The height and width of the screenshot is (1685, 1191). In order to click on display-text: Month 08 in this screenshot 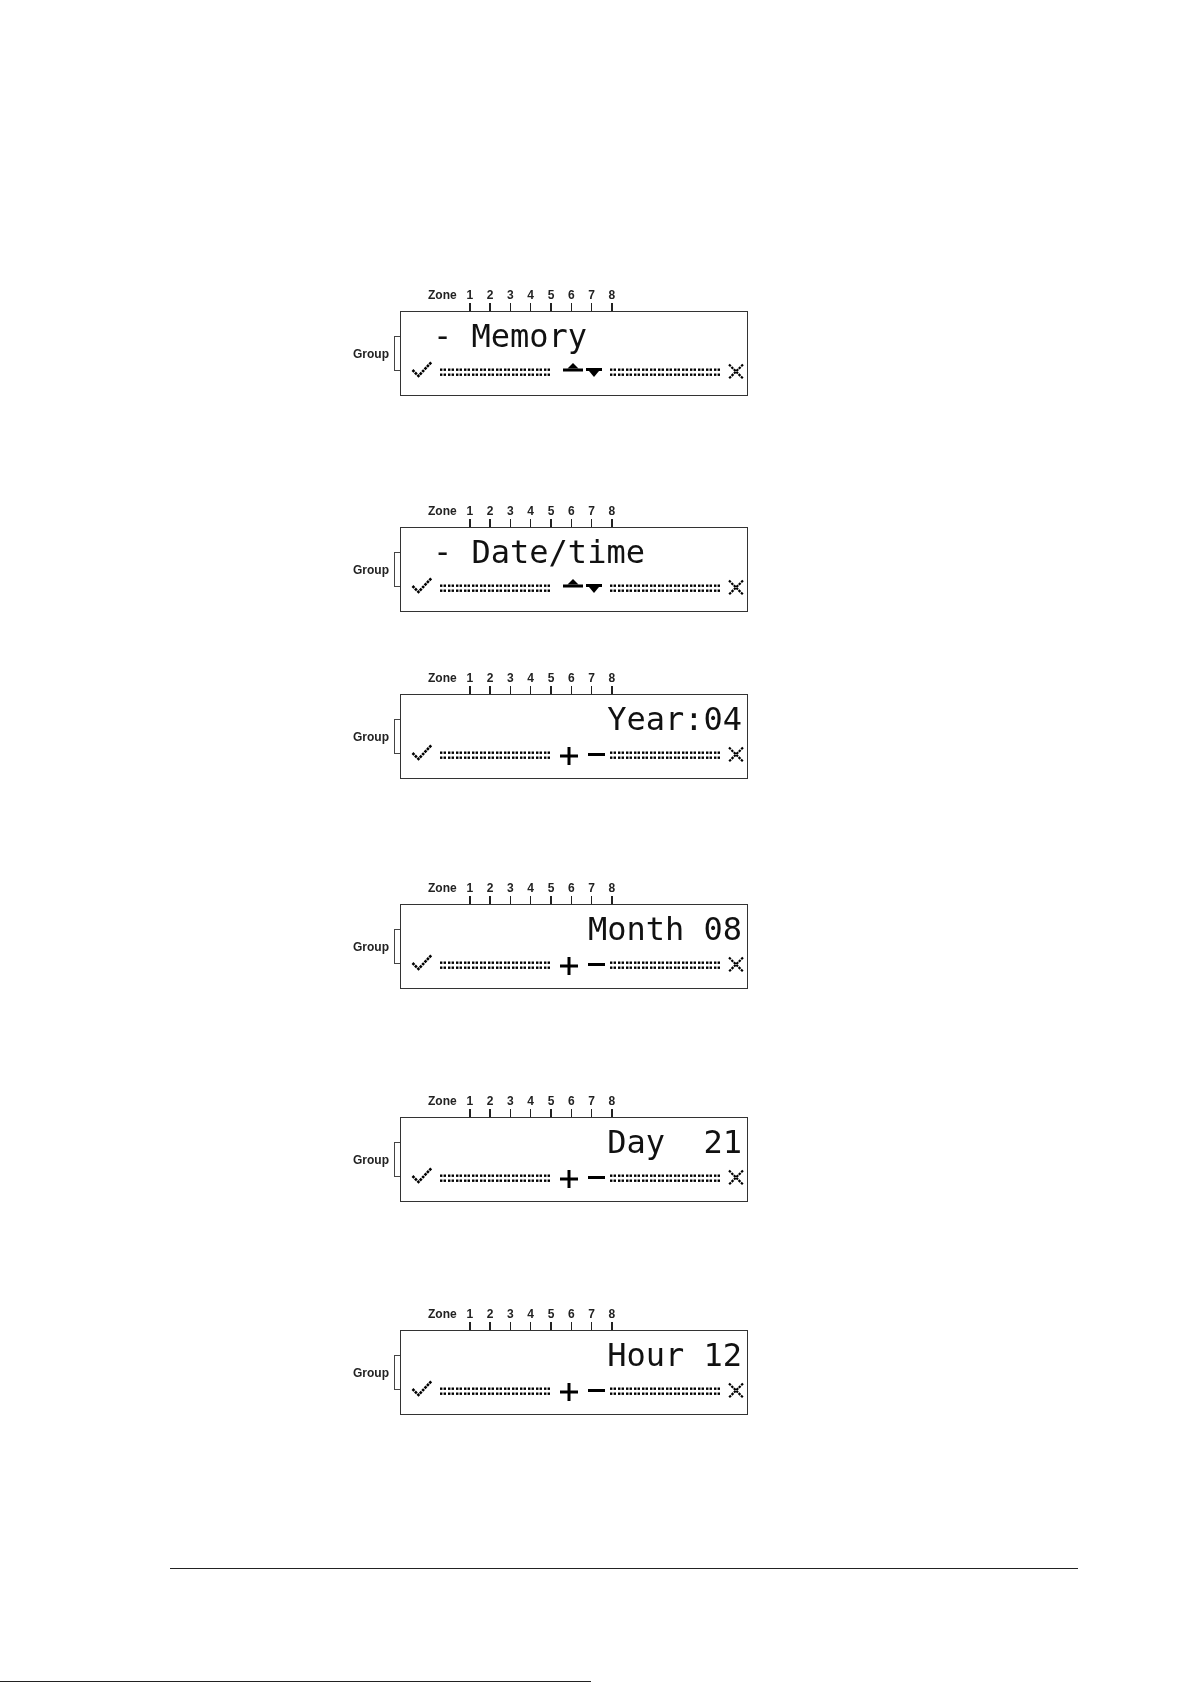, I will do `click(664, 929)`.